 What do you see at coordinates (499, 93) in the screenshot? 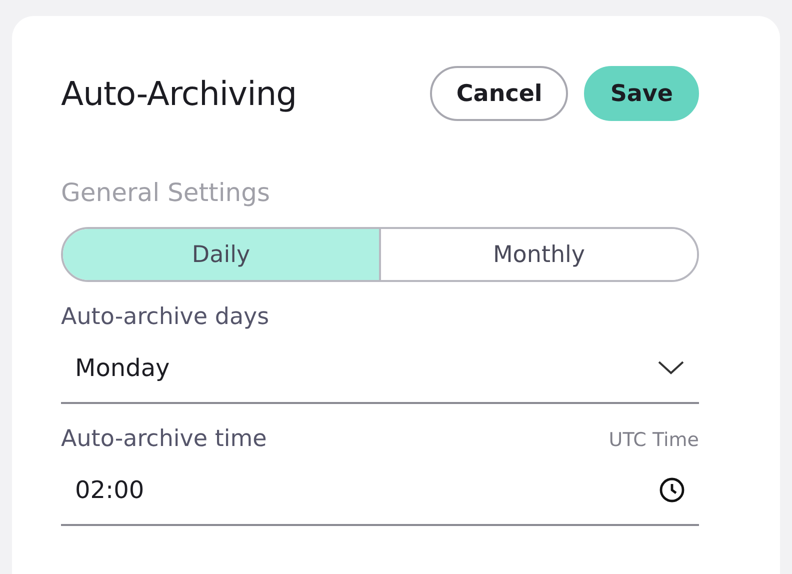
I see `cancel-button: Cancel` at bounding box center [499, 93].